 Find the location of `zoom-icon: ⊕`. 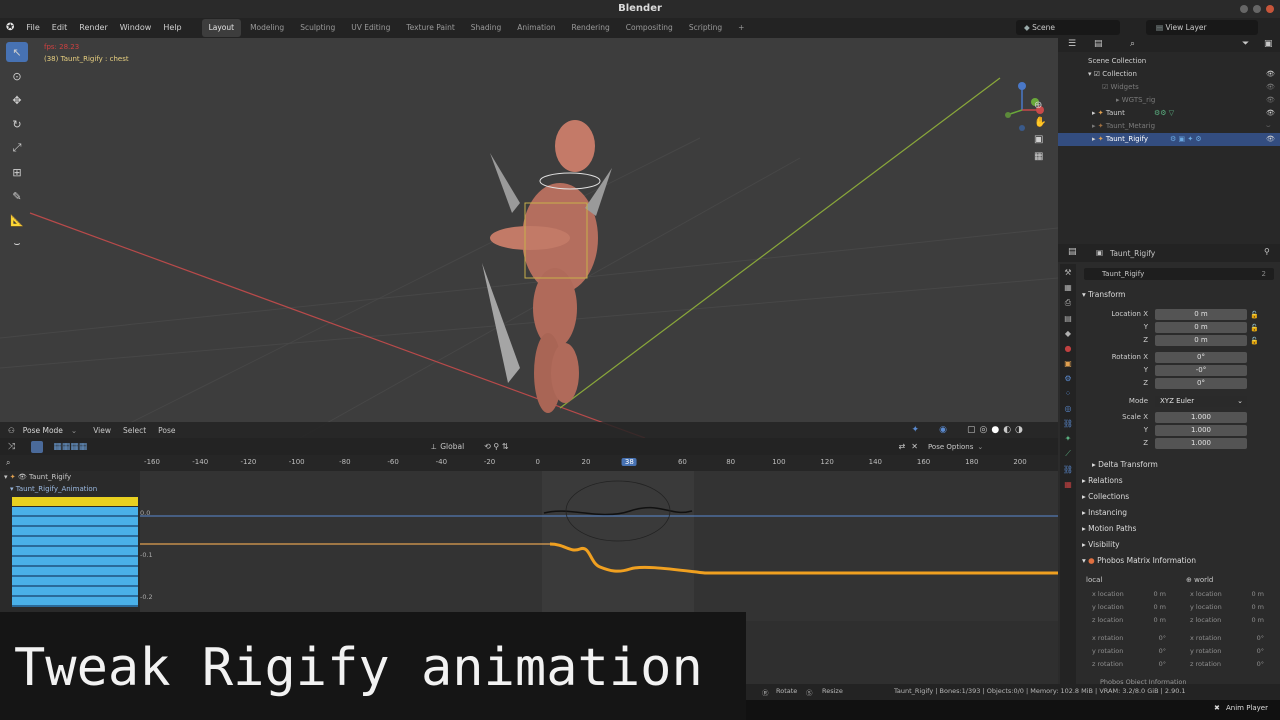

zoom-icon: ⊕ is located at coordinates (1040, 105).